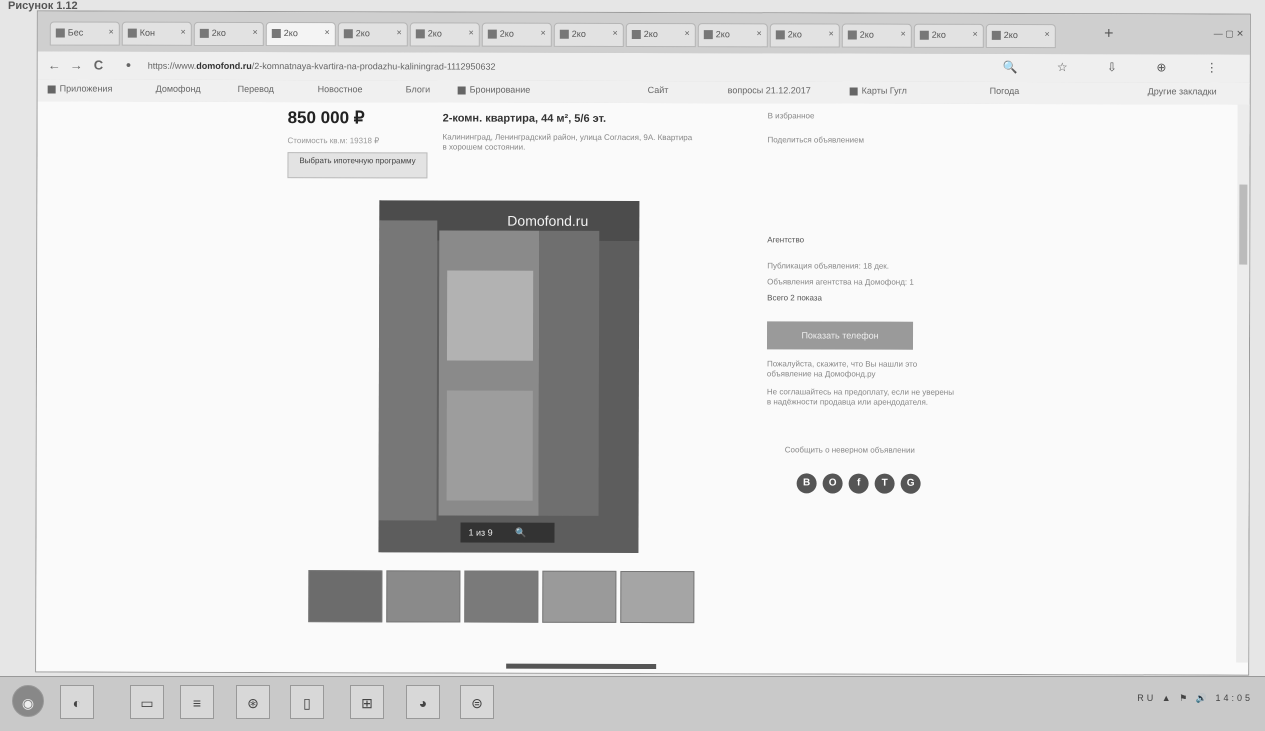 The image size is (1265, 731). Describe the element at coordinates (1243, 225) in the screenshot. I see `scrollbar-thumb` at that location.